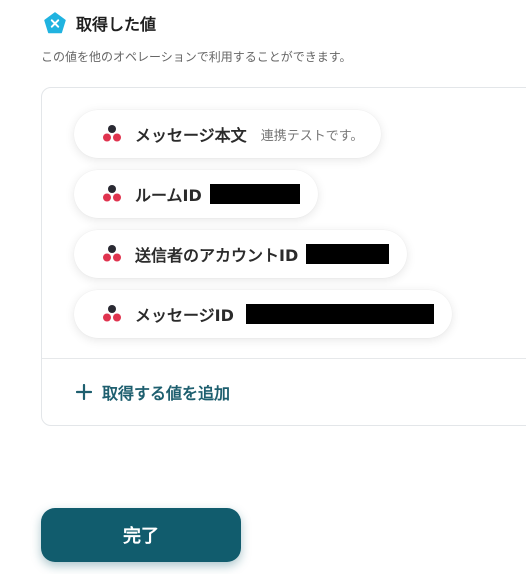 This screenshot has width=526, height=574. I want to click on panel-divider, so click(284, 358).